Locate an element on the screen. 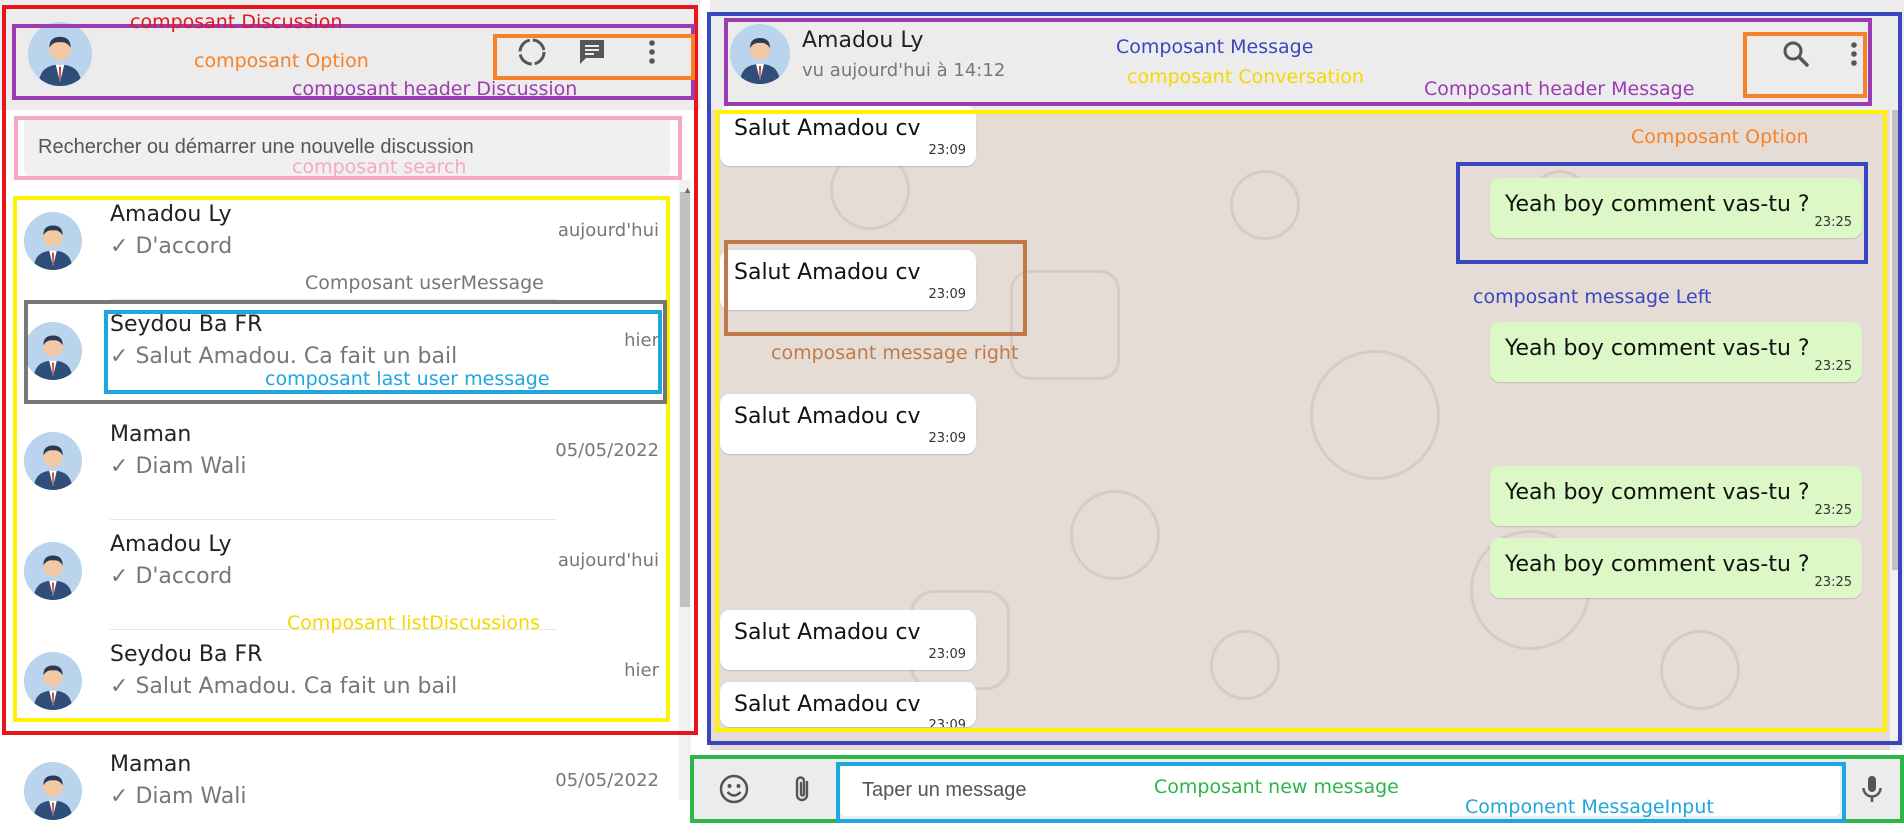 The height and width of the screenshot is (823, 1904). attach-icon is located at coordinates (802, 789).